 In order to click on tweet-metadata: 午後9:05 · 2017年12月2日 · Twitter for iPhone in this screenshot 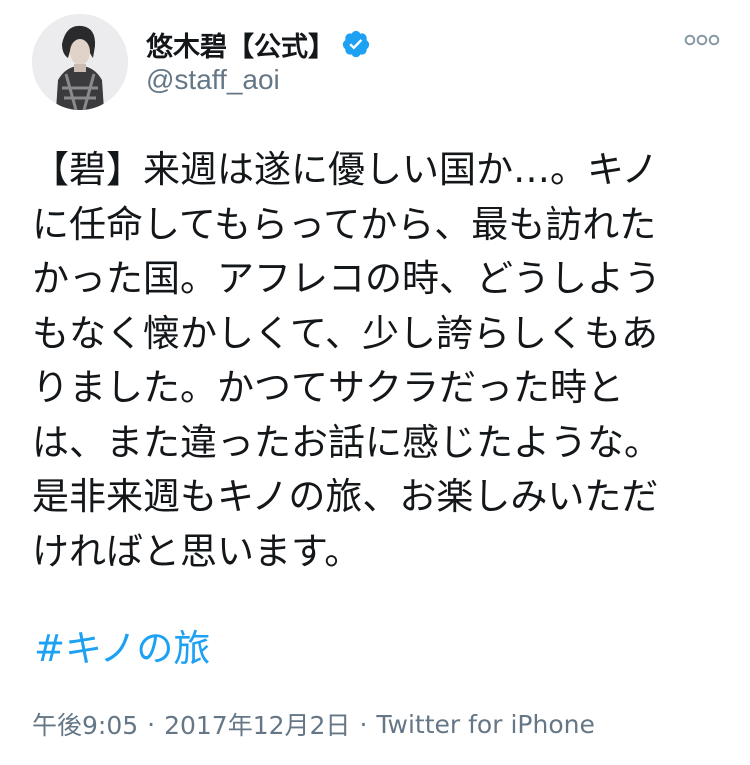, I will do `click(313, 724)`.